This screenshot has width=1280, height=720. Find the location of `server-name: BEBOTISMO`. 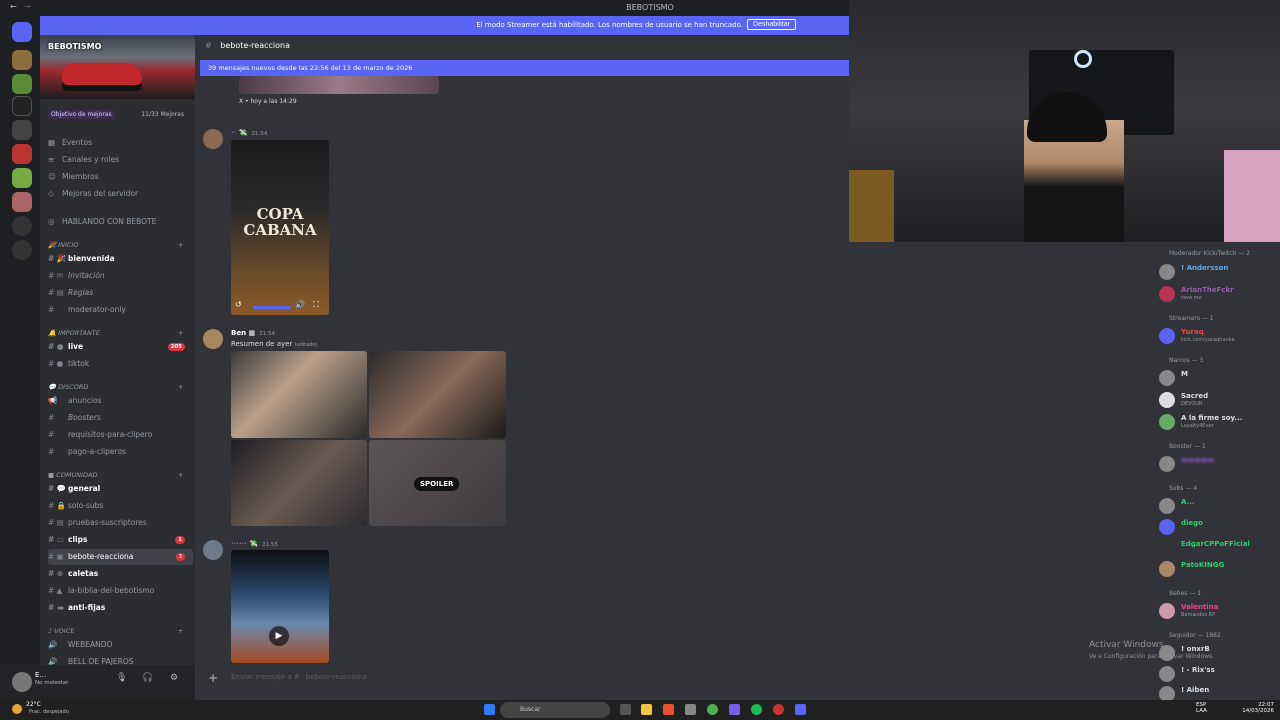

server-name: BEBOTISMO is located at coordinates (74, 46).